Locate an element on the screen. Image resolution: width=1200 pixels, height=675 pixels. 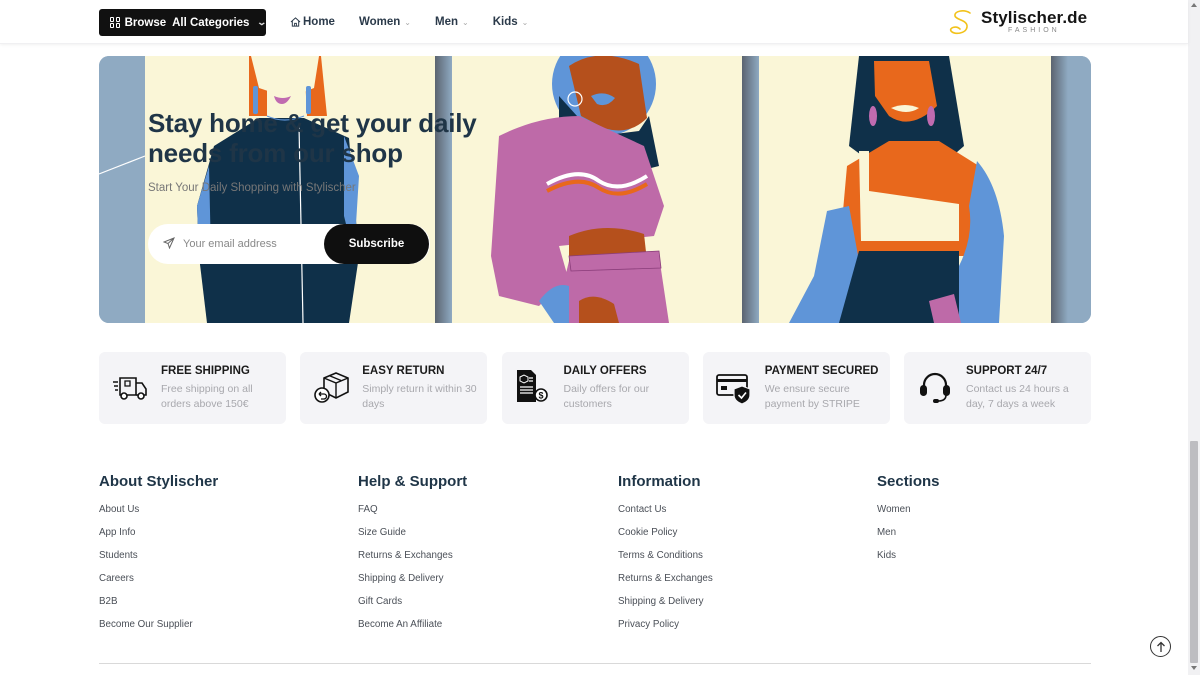
footer-link: Kids is located at coordinates (997, 561).